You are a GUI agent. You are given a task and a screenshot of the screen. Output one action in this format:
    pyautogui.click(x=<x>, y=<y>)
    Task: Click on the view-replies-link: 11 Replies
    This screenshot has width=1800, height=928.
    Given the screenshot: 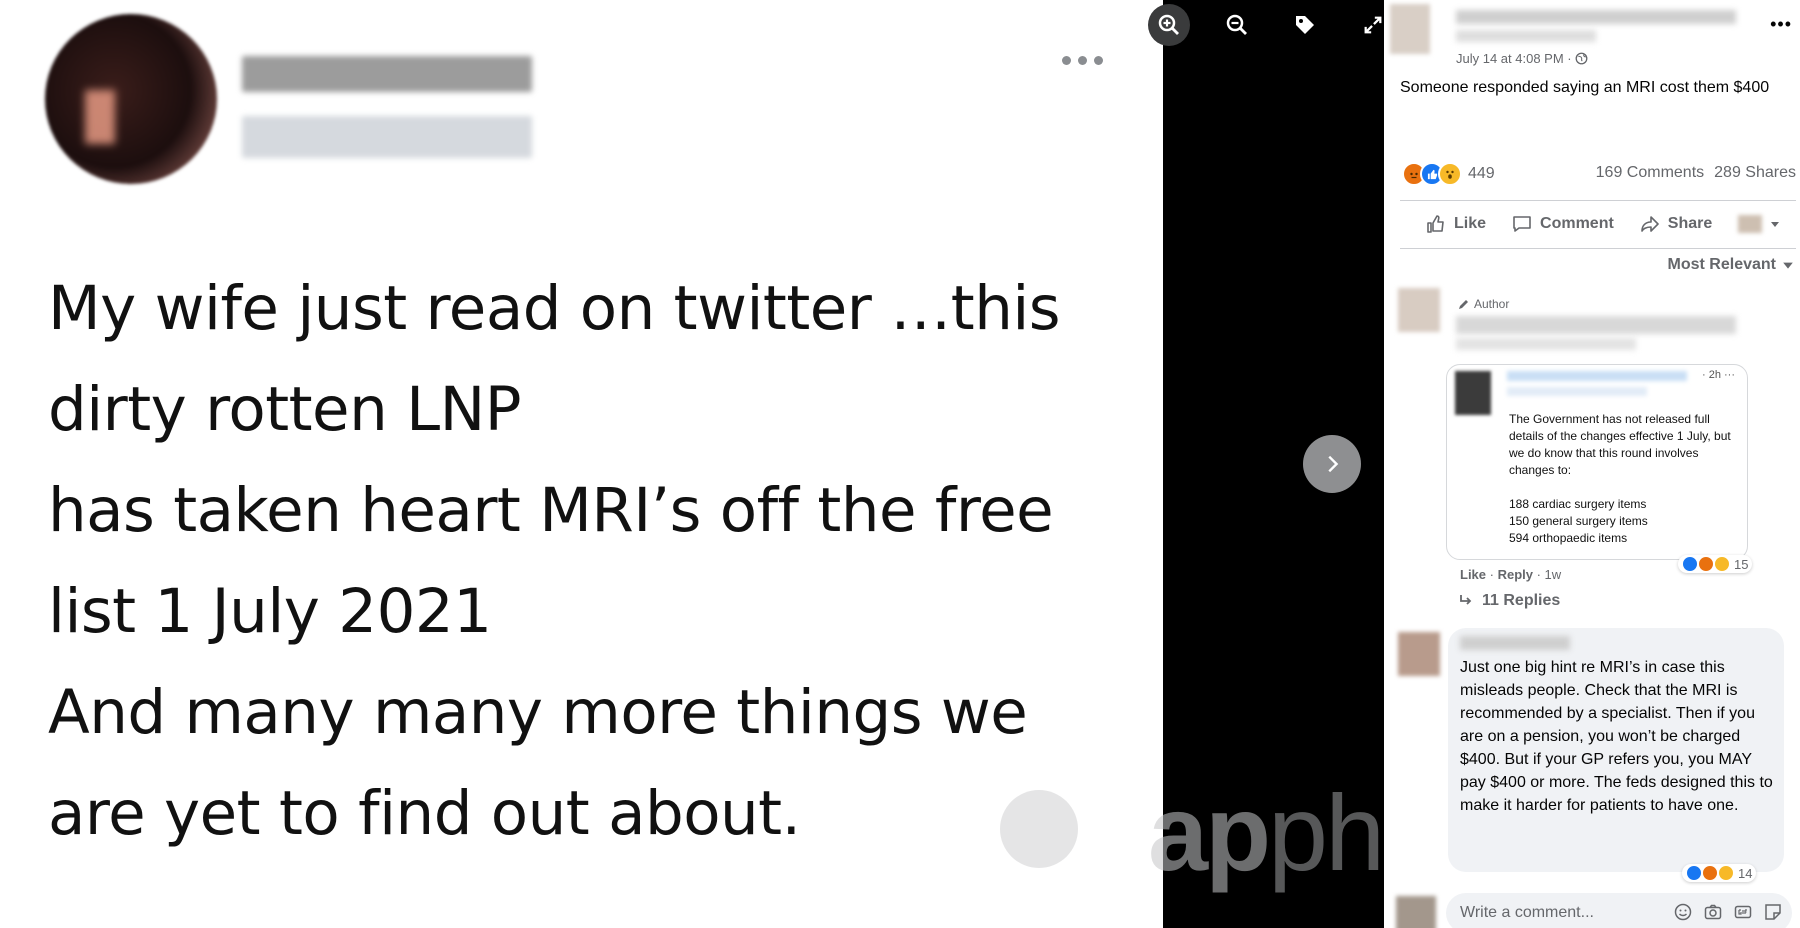 What is the action you would take?
    pyautogui.click(x=1509, y=601)
    